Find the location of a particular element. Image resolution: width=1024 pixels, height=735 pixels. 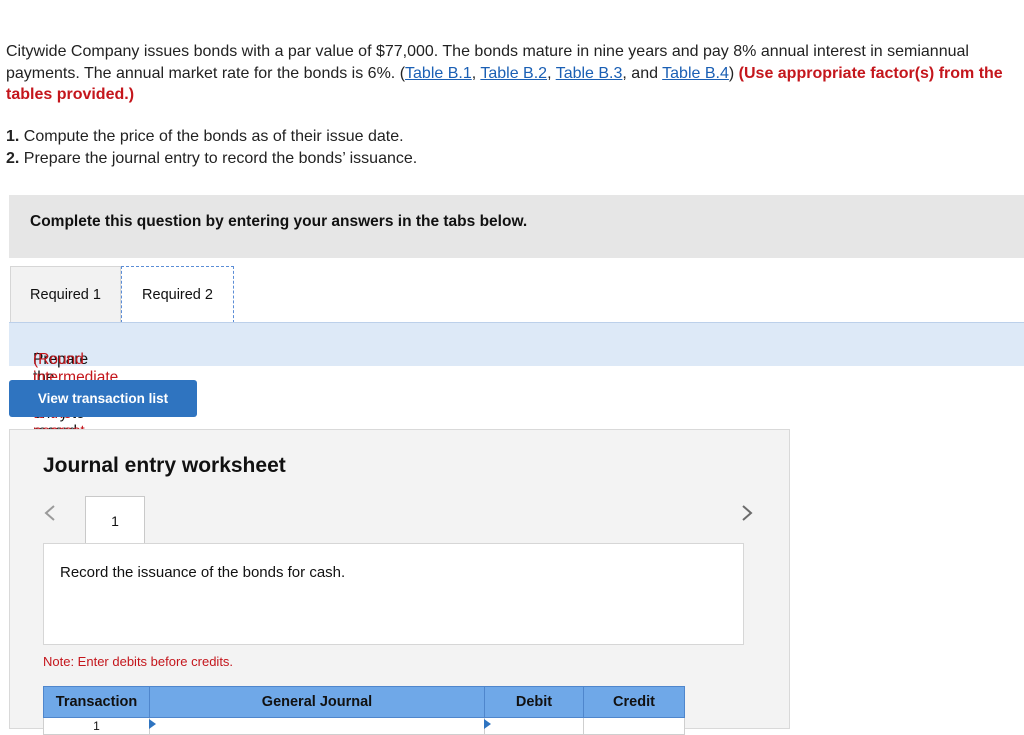

tab-required-2: Required 2 is located at coordinates (177, 294).